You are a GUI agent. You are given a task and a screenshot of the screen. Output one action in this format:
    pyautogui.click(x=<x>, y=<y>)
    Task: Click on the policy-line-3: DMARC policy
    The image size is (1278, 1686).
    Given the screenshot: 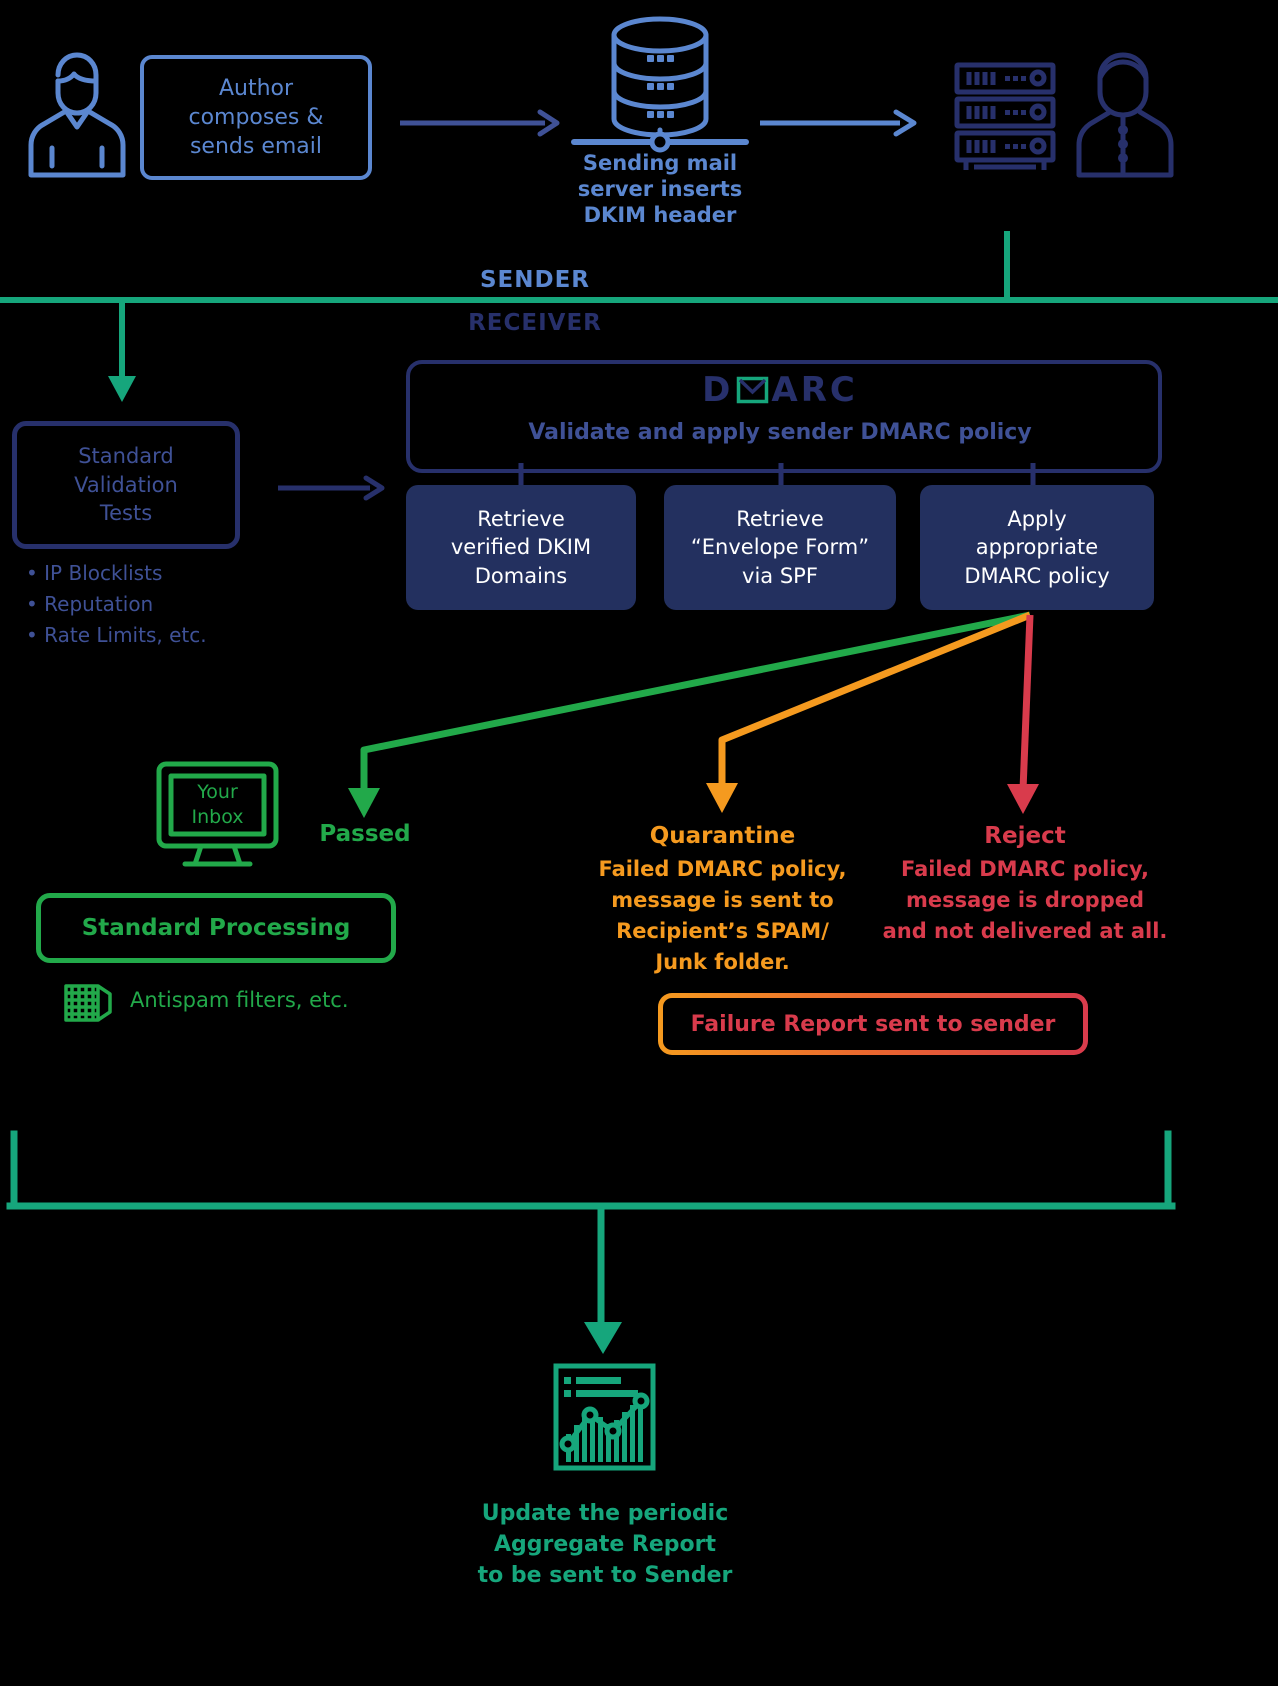 What is the action you would take?
    pyautogui.click(x=1037, y=575)
    